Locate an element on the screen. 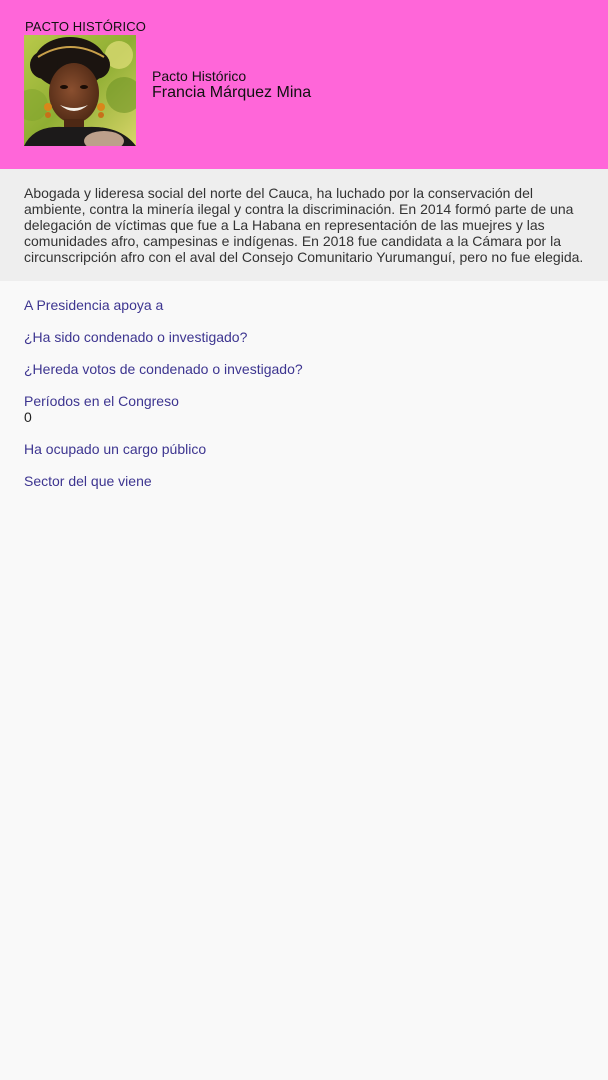  candidate-photo is located at coordinates (80, 90).